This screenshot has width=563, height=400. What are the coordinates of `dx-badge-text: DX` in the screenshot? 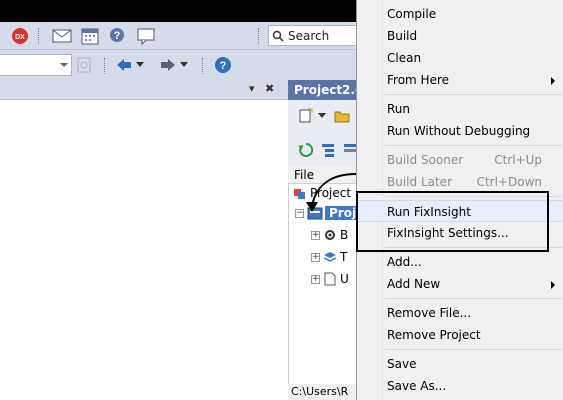 It's located at (20, 37).